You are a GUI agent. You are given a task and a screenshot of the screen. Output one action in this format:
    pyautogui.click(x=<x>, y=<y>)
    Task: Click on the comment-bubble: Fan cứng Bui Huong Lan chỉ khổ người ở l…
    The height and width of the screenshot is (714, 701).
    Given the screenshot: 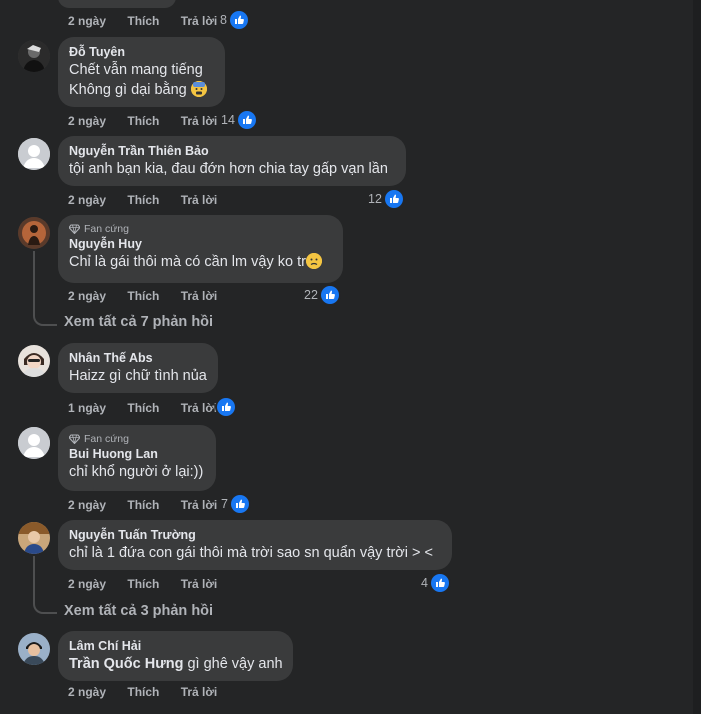 What is the action you would take?
    pyautogui.click(x=137, y=458)
    